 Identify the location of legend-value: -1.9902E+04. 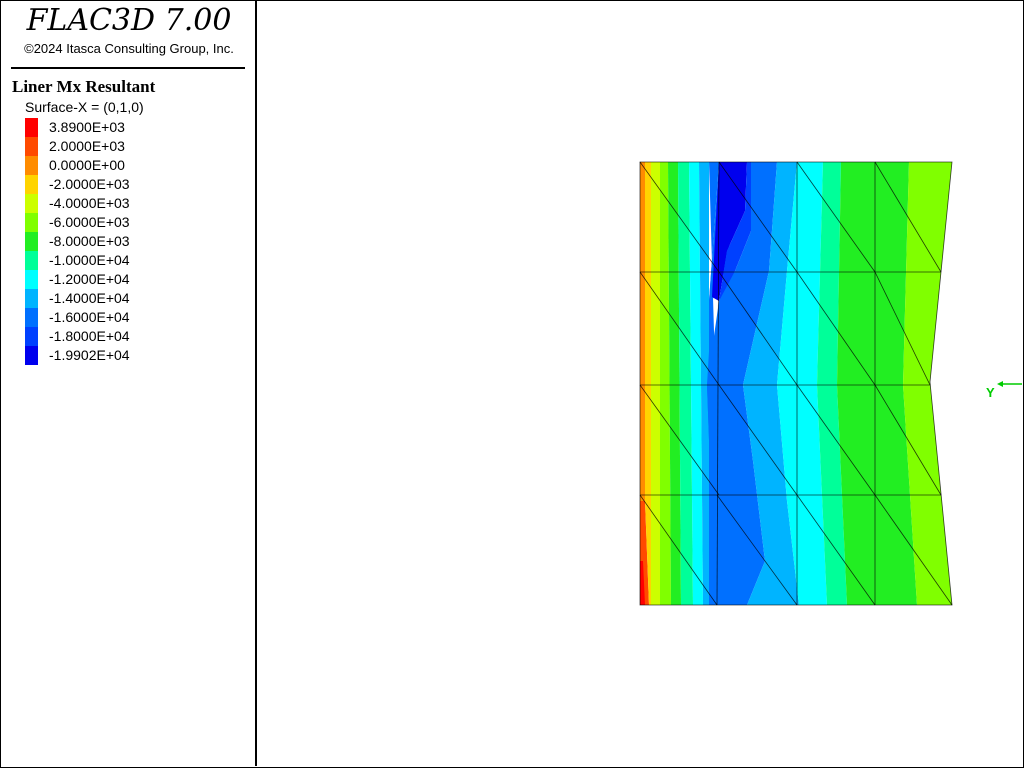
(89, 355).